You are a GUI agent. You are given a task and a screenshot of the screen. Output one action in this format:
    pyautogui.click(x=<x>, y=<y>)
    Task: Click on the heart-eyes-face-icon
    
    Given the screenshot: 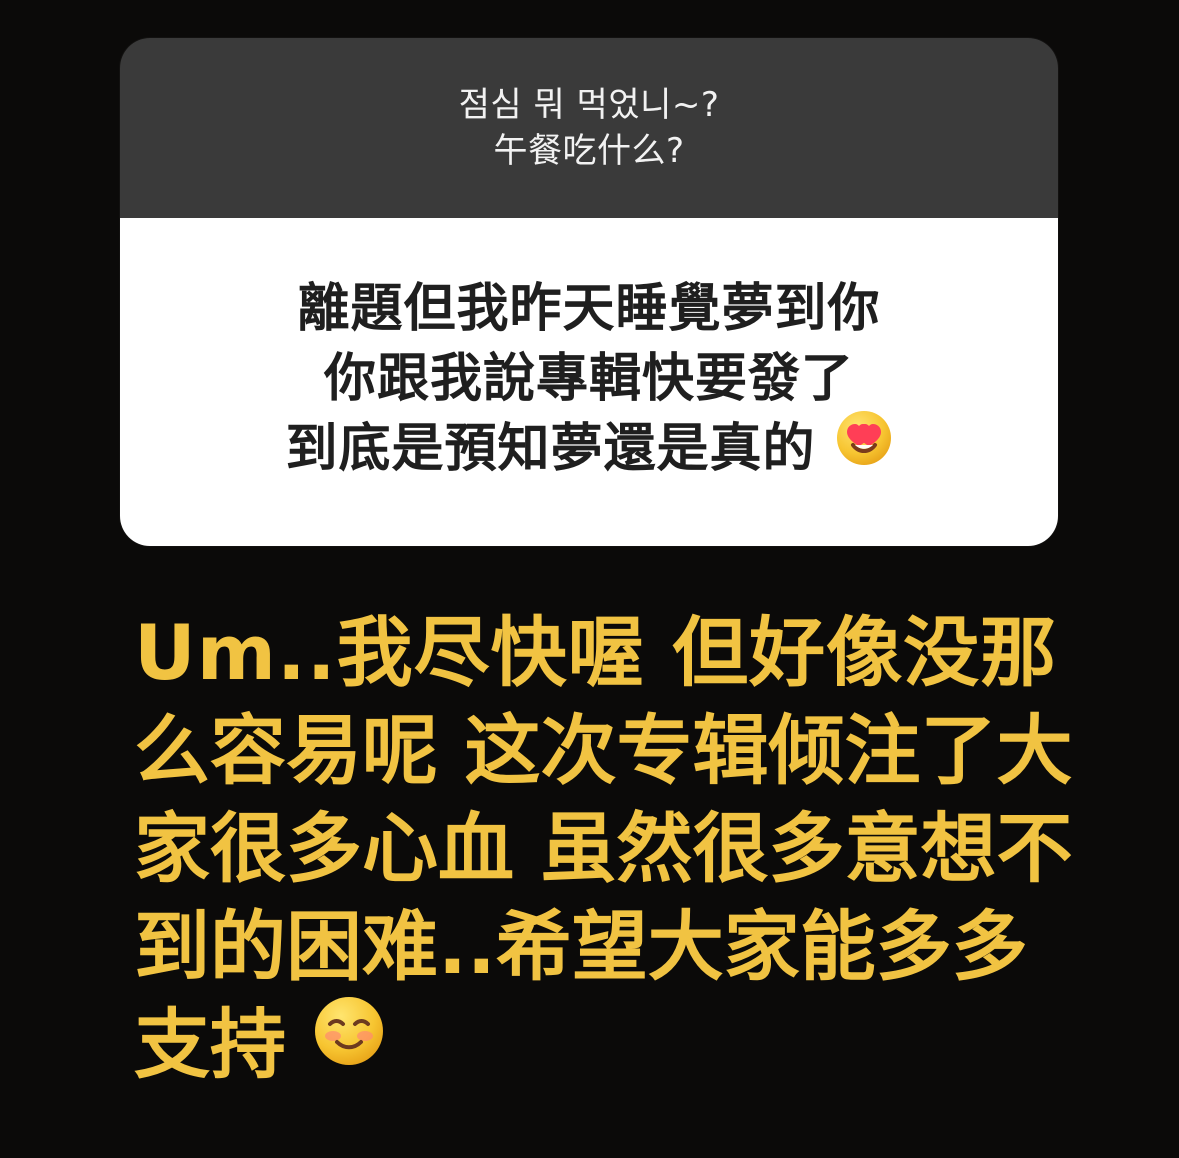 What is the action you would take?
    pyautogui.click(x=864, y=447)
    